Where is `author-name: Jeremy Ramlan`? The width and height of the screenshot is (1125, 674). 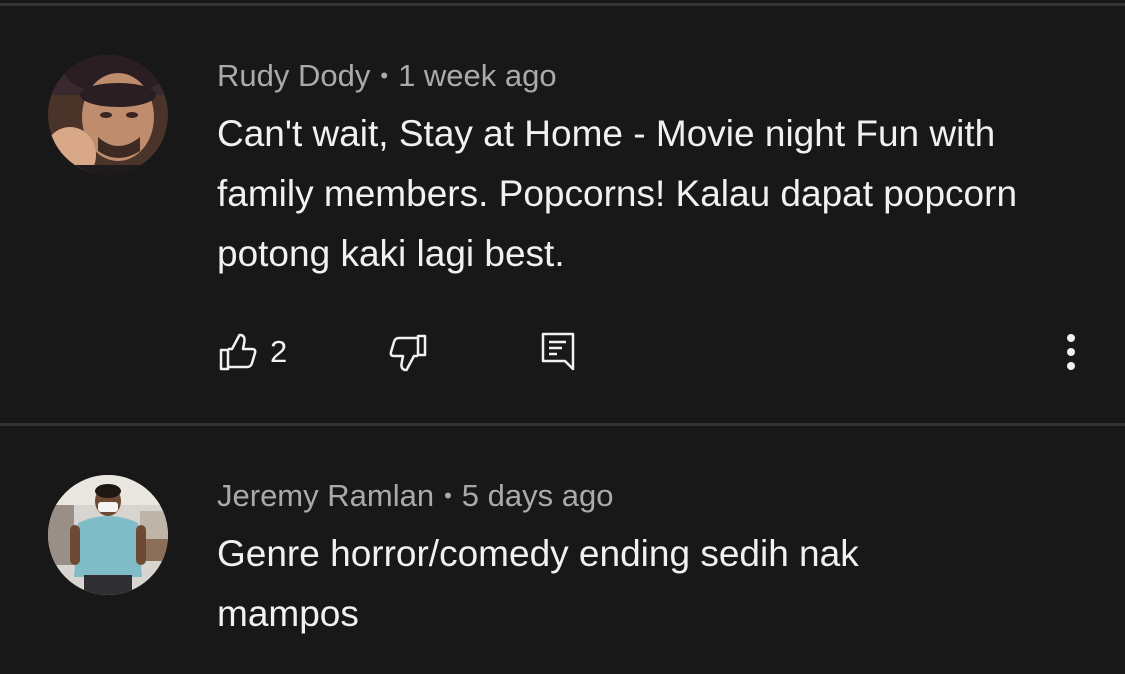 author-name: Jeremy Ramlan is located at coordinates (325, 495).